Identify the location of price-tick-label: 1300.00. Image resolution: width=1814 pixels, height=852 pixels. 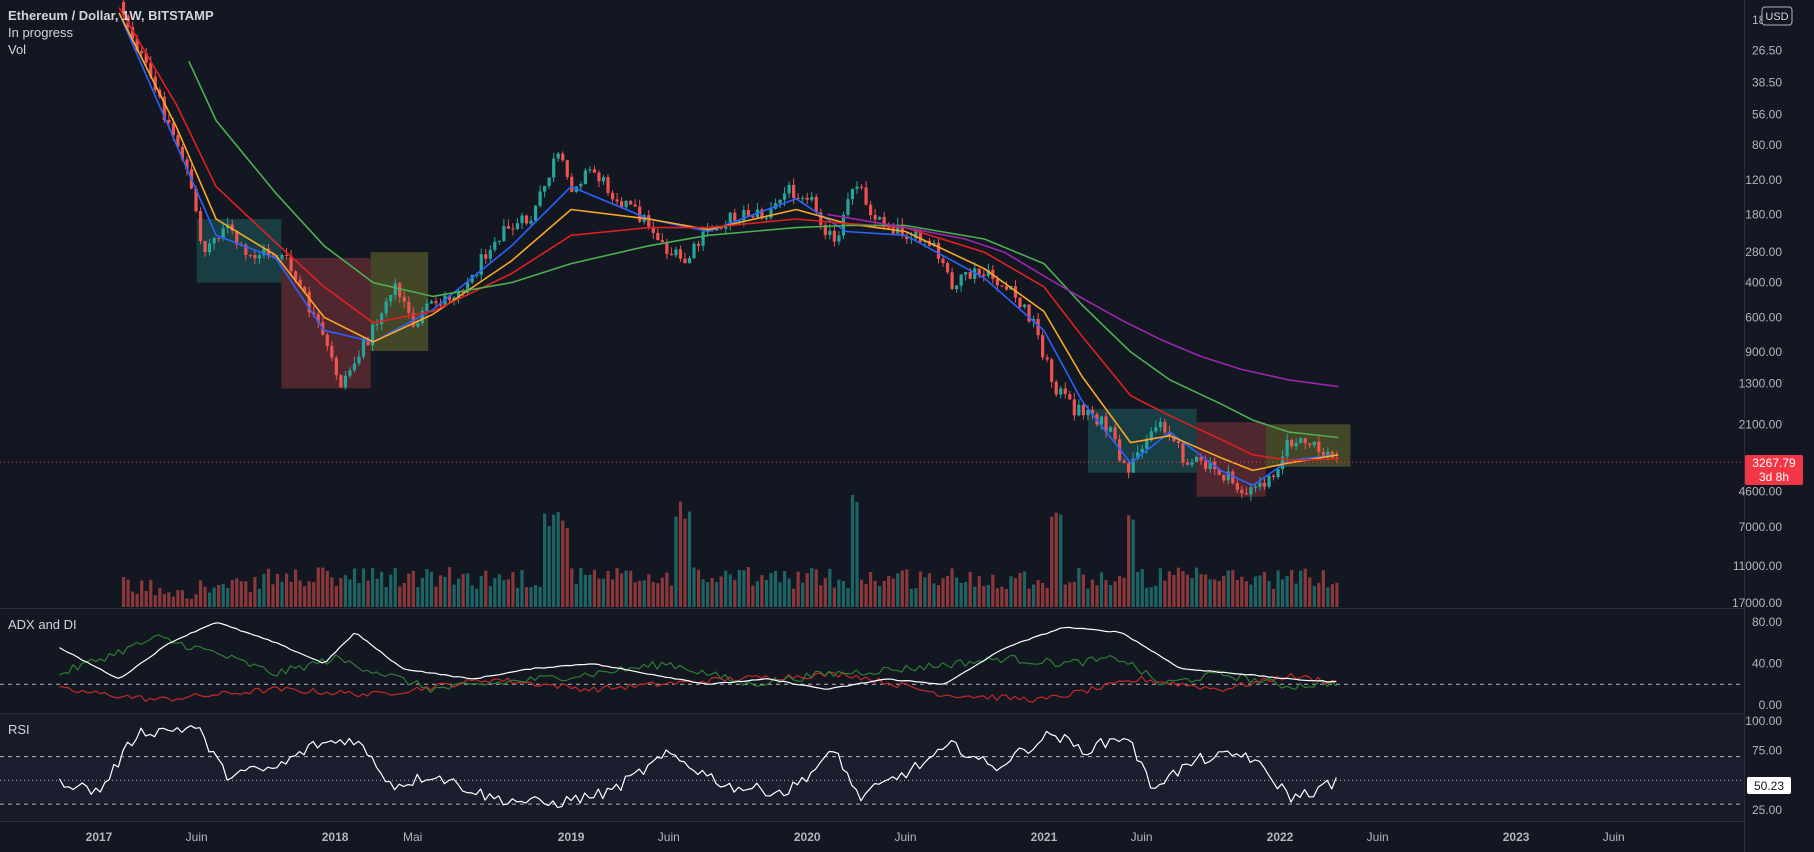
(1761, 383).